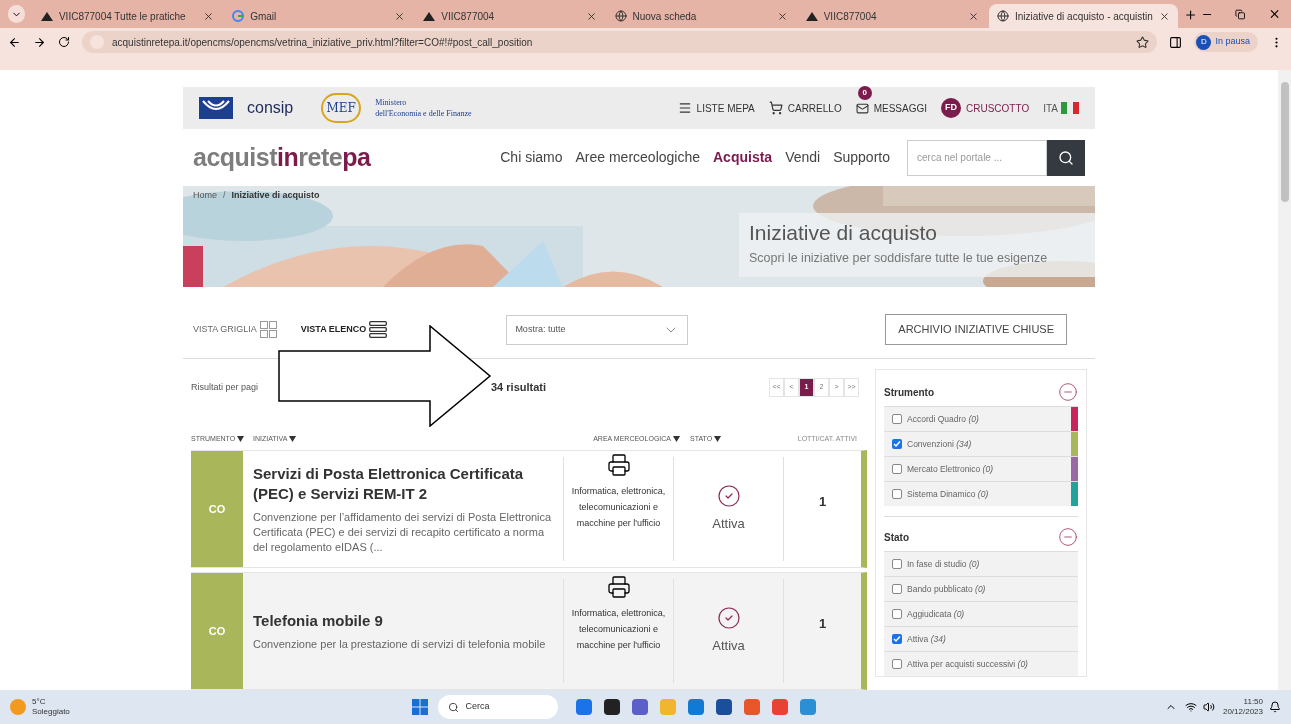  Describe the element at coordinates (597, 329) in the screenshot. I see `filter-select: Mostra: tutte` at that location.